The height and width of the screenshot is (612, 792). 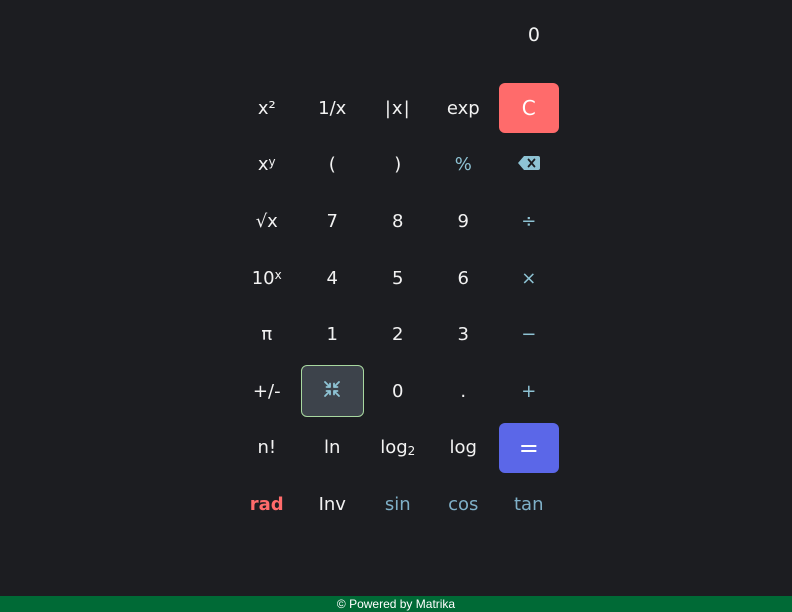 What do you see at coordinates (398, 108) in the screenshot?
I see `abs-button: |x|` at bounding box center [398, 108].